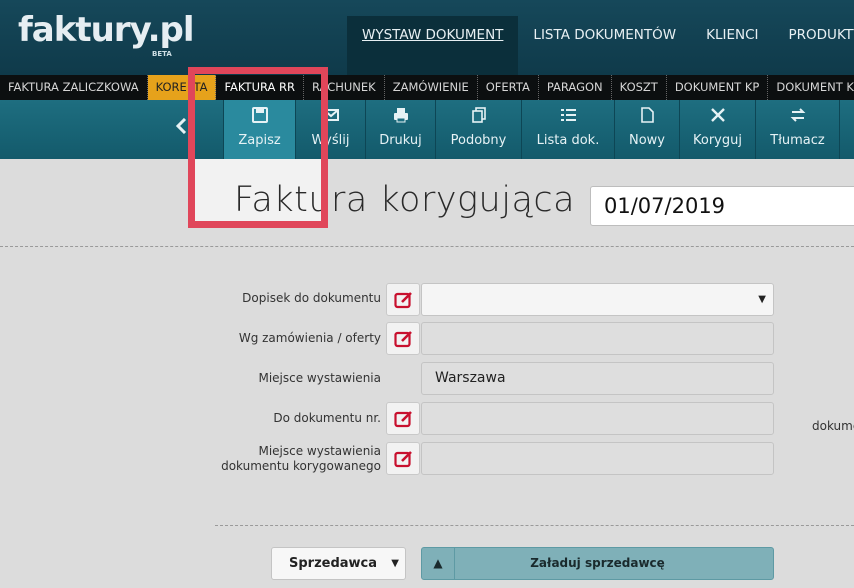  What do you see at coordinates (575, 87) in the screenshot?
I see `tab-paragon: PARAGON` at bounding box center [575, 87].